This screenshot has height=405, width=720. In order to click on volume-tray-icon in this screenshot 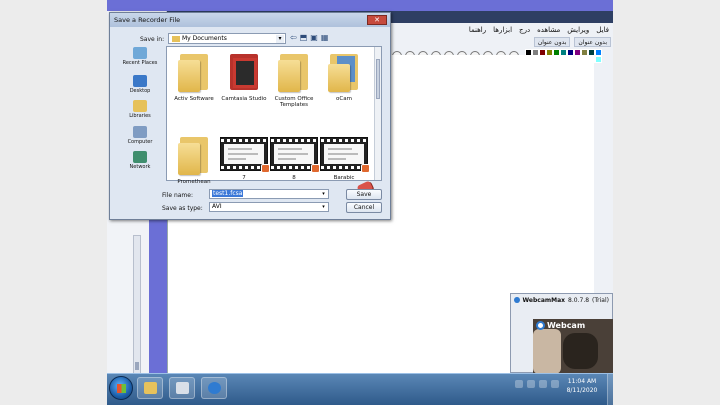, I will do `click(543, 384)`.